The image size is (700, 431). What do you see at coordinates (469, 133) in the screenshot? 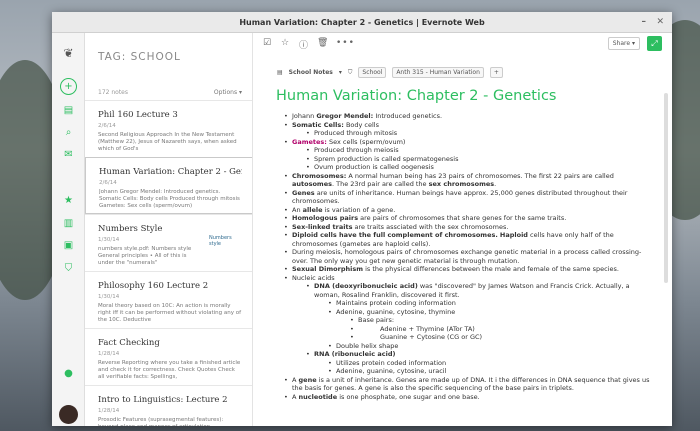
I see `list-item: Produced through mitosis` at bounding box center [469, 133].